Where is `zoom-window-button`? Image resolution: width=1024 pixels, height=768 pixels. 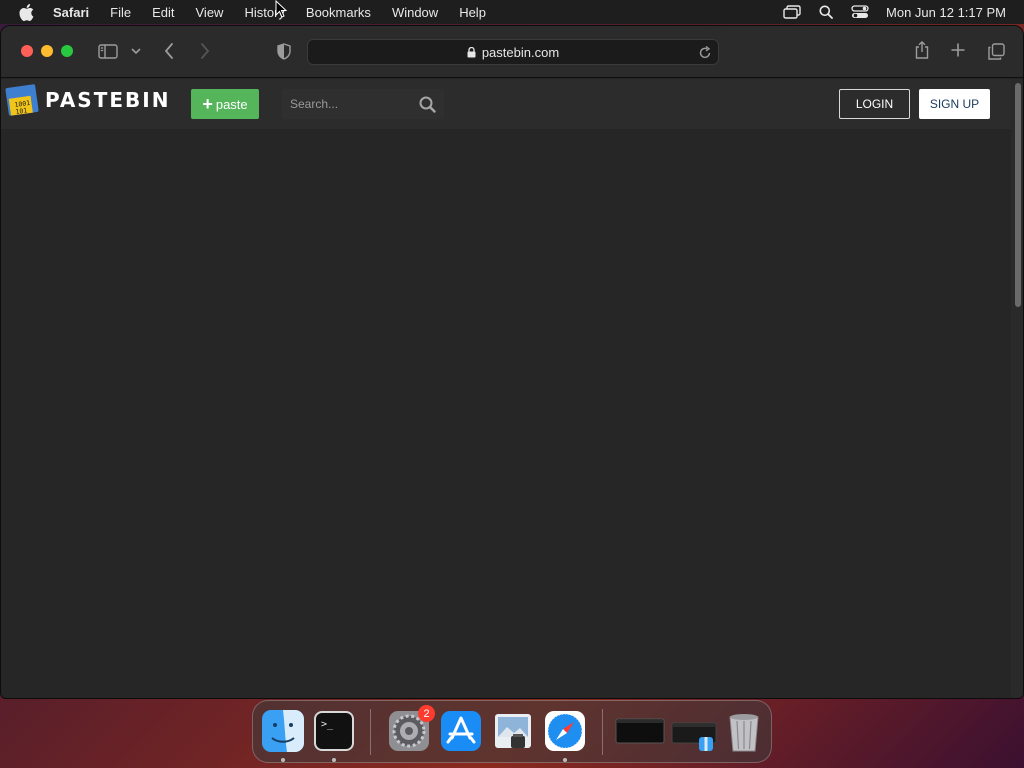
zoom-window-button is located at coordinates (67, 51).